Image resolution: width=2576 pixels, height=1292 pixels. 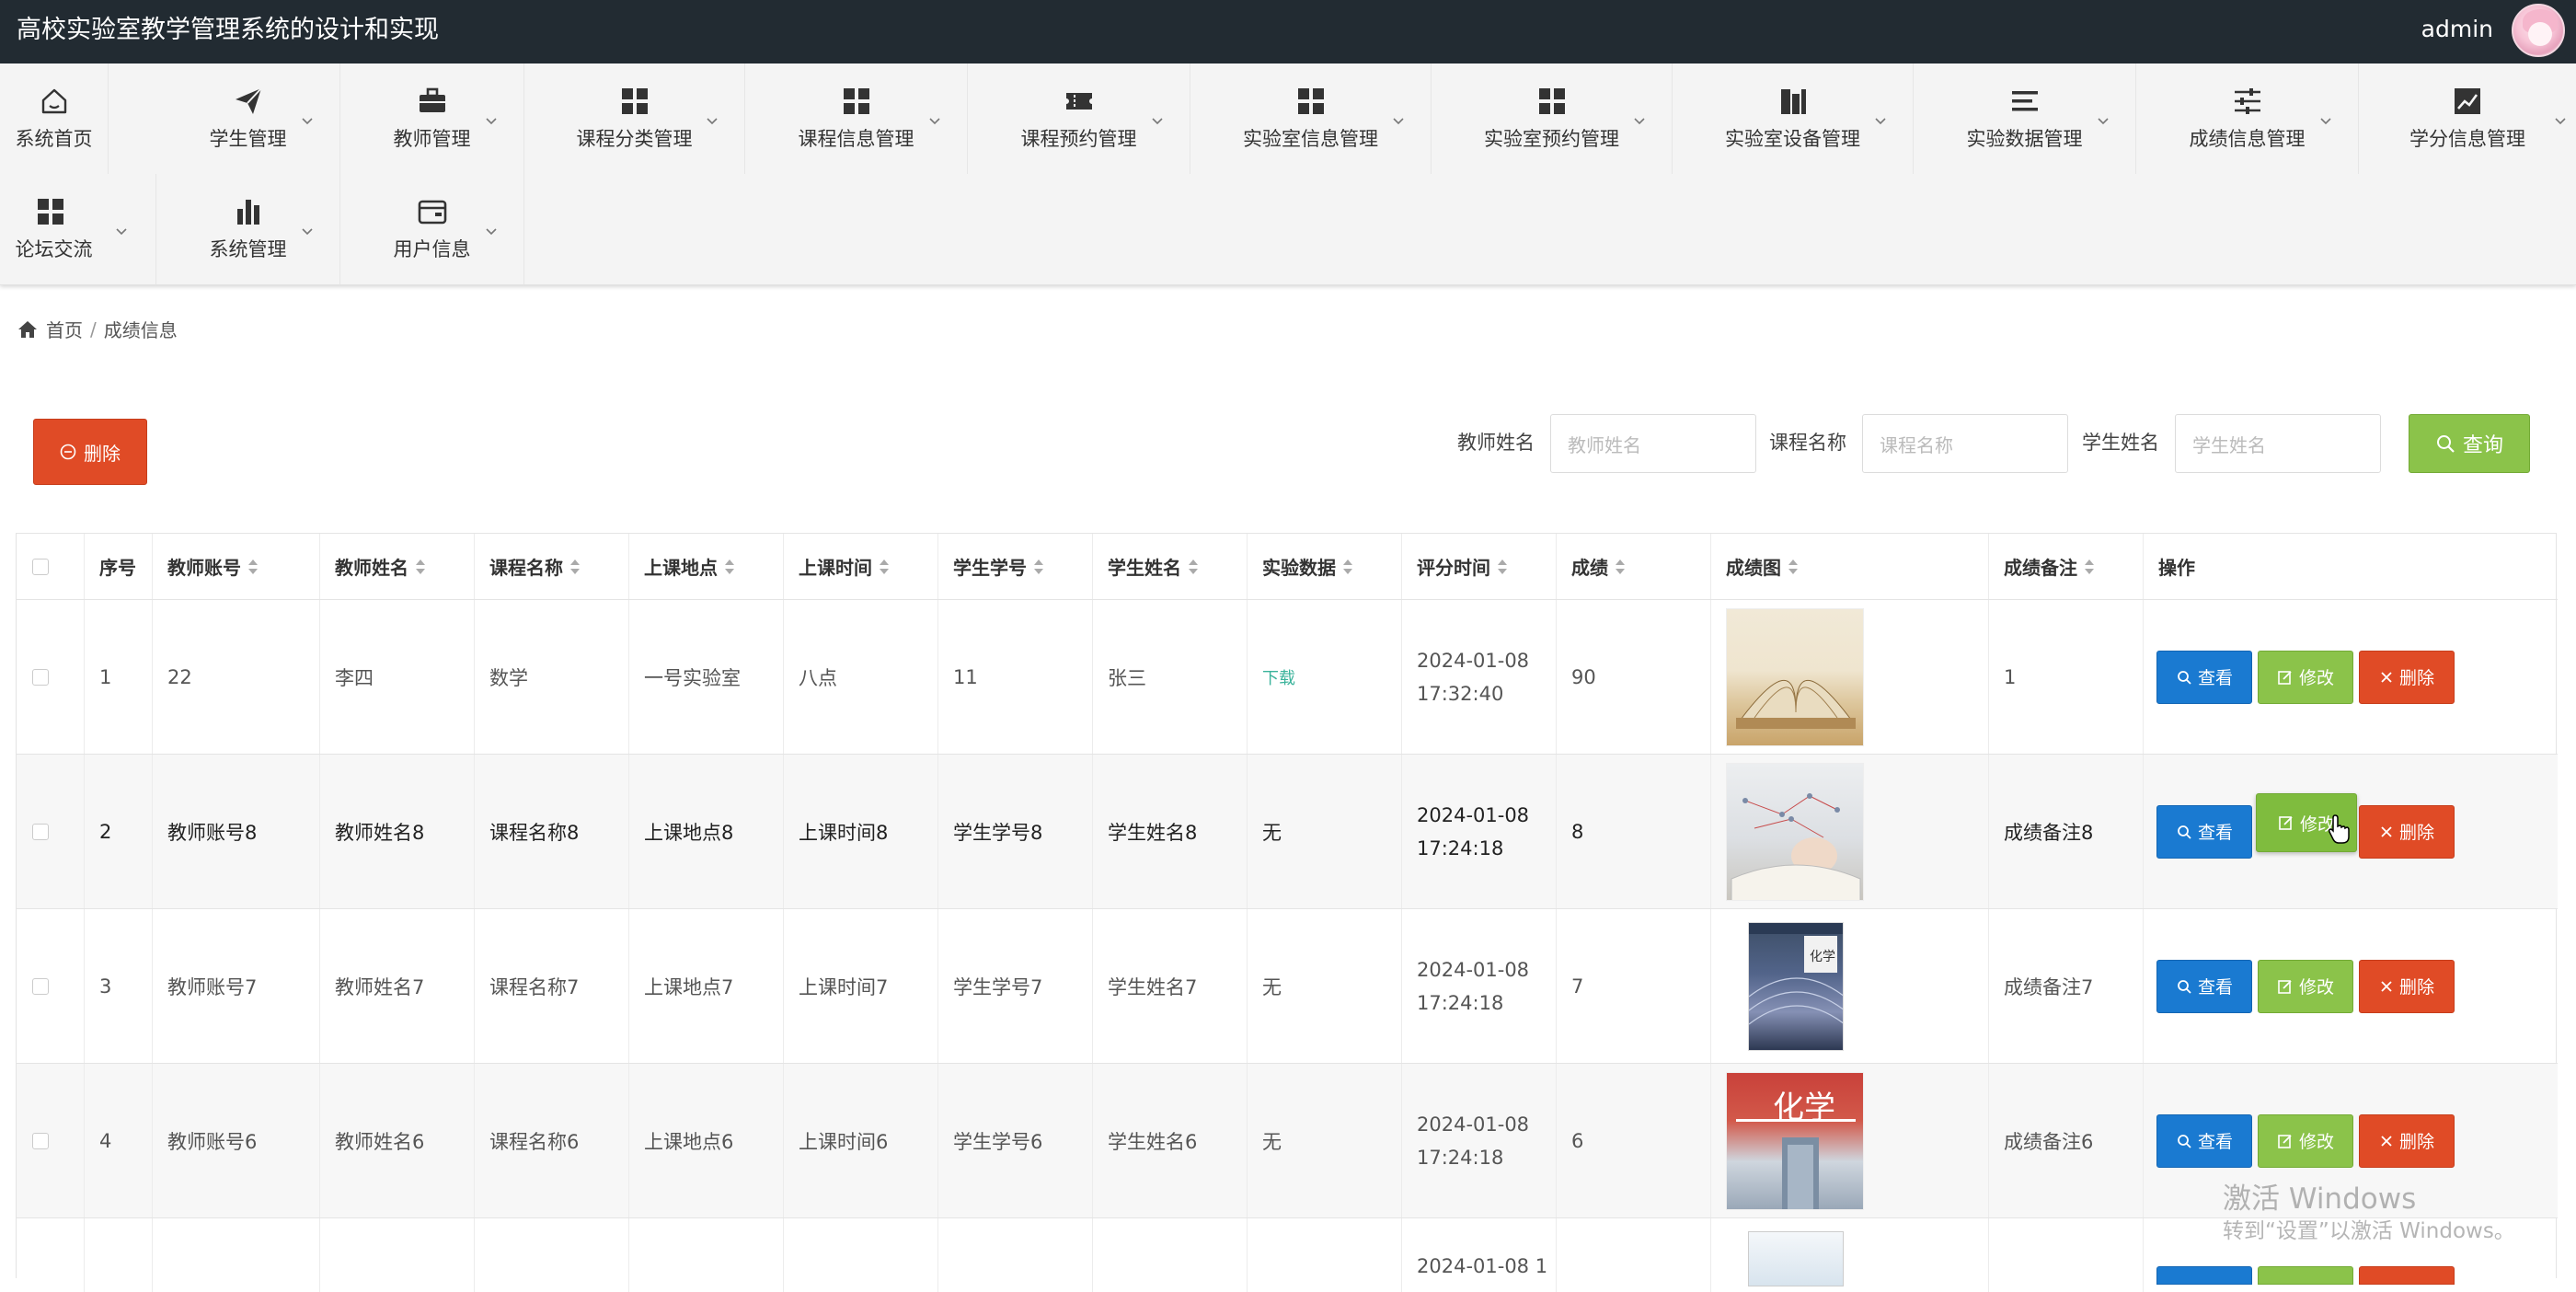 I want to click on edit-label: 修改, so click(x=2316, y=987).